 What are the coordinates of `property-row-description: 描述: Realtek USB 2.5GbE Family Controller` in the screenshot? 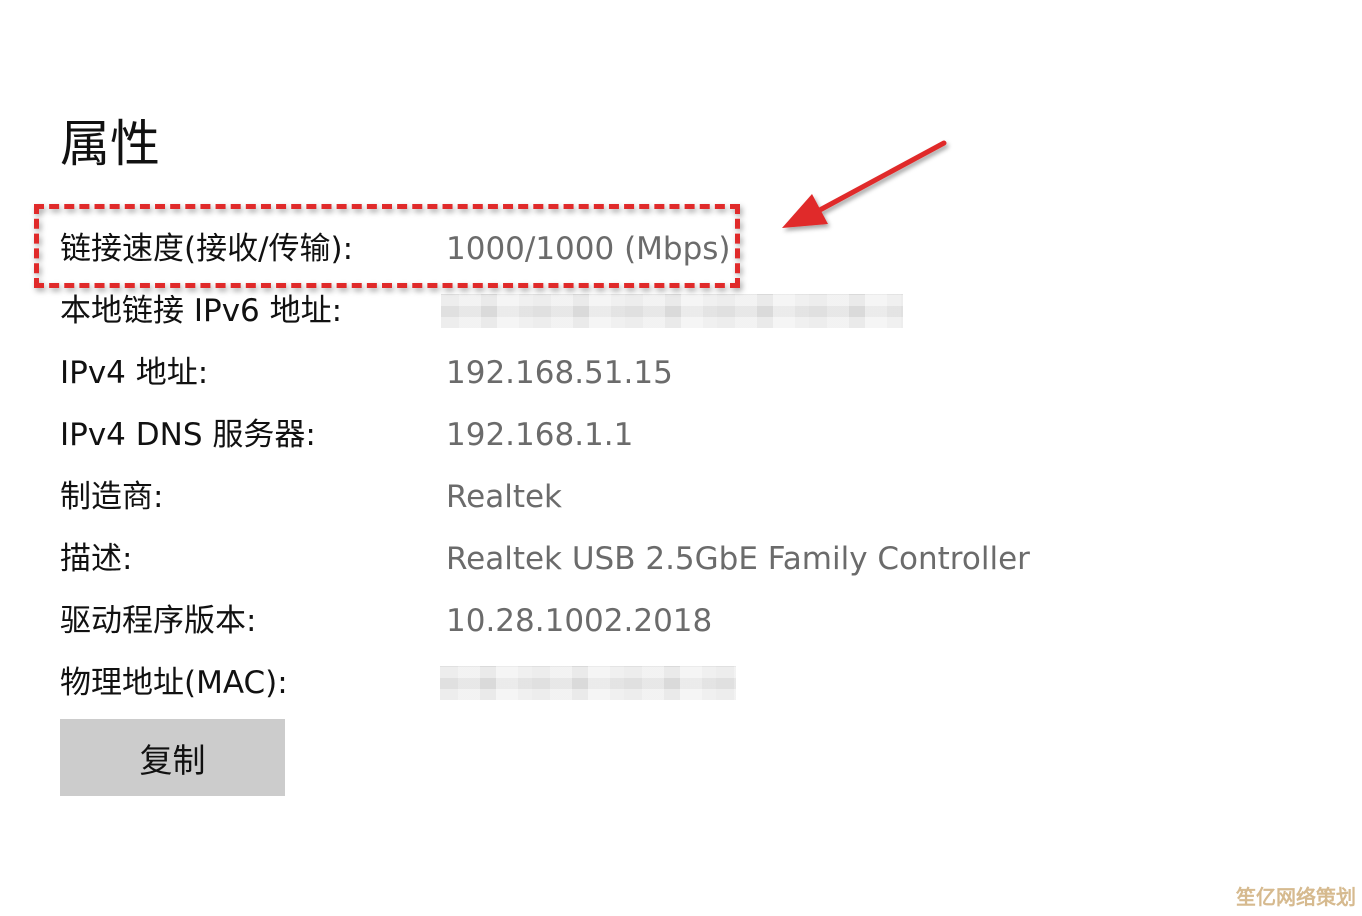 It's located at (610, 559).